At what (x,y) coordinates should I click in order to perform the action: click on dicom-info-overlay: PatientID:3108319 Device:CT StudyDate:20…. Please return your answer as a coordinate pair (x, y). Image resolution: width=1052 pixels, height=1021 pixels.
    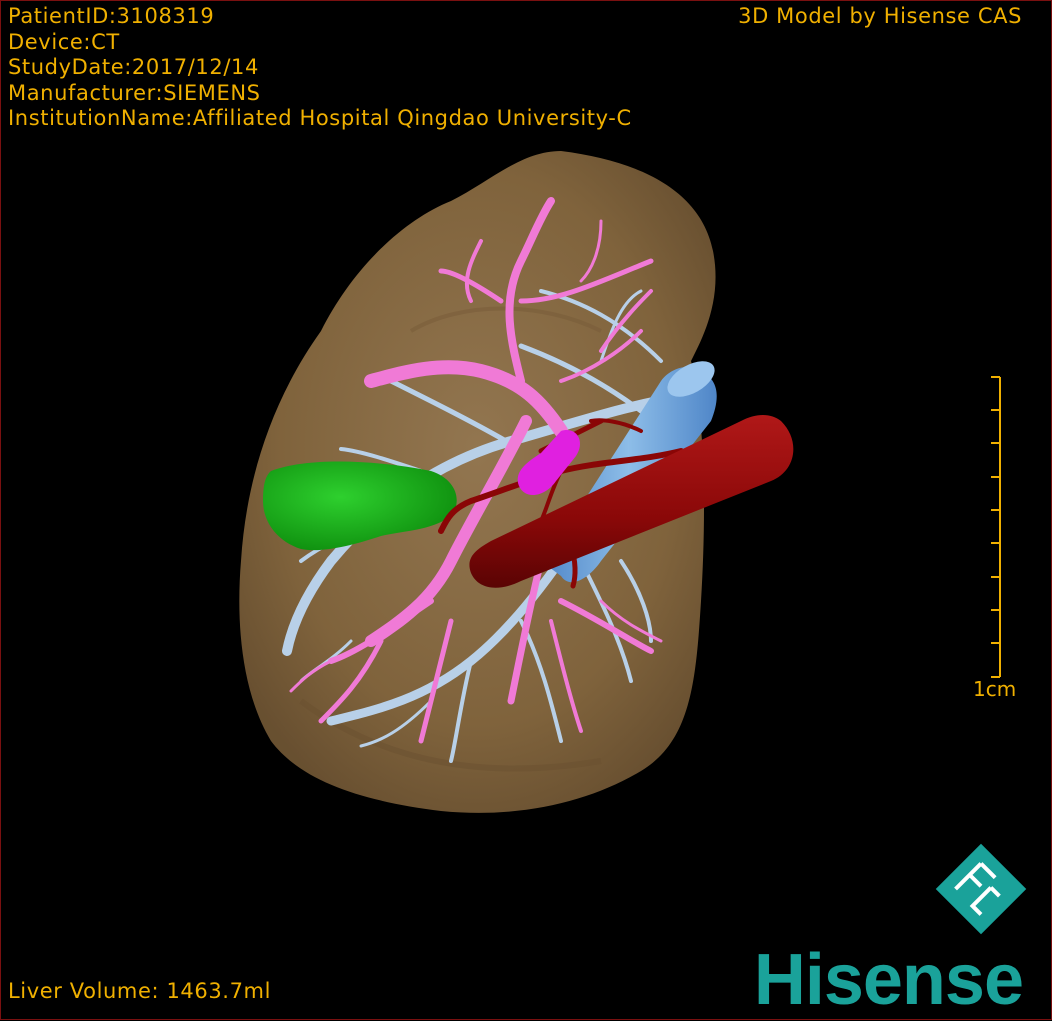
    Looking at the image, I should click on (320, 68).